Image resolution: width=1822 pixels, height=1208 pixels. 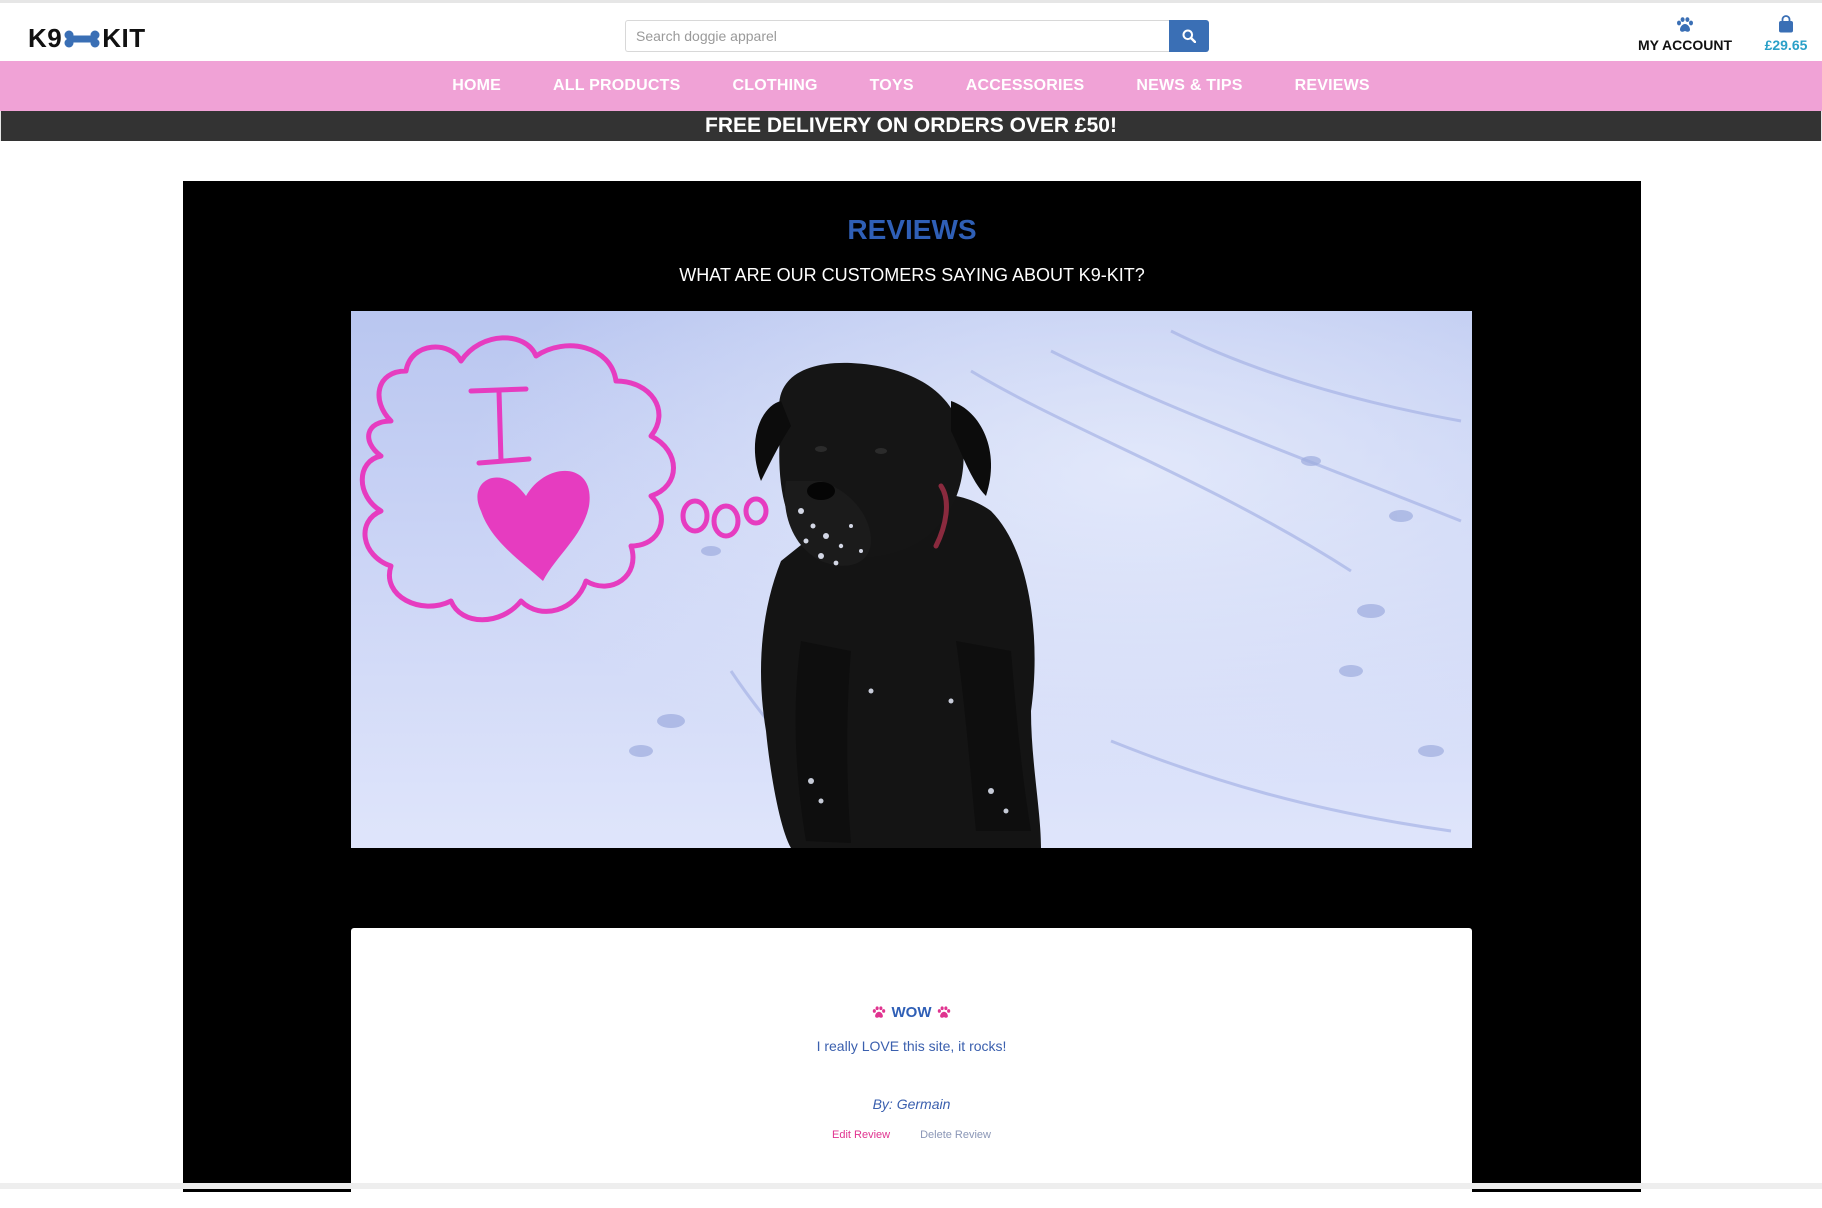 I want to click on bag-total: £29.65, so click(x=1786, y=45).